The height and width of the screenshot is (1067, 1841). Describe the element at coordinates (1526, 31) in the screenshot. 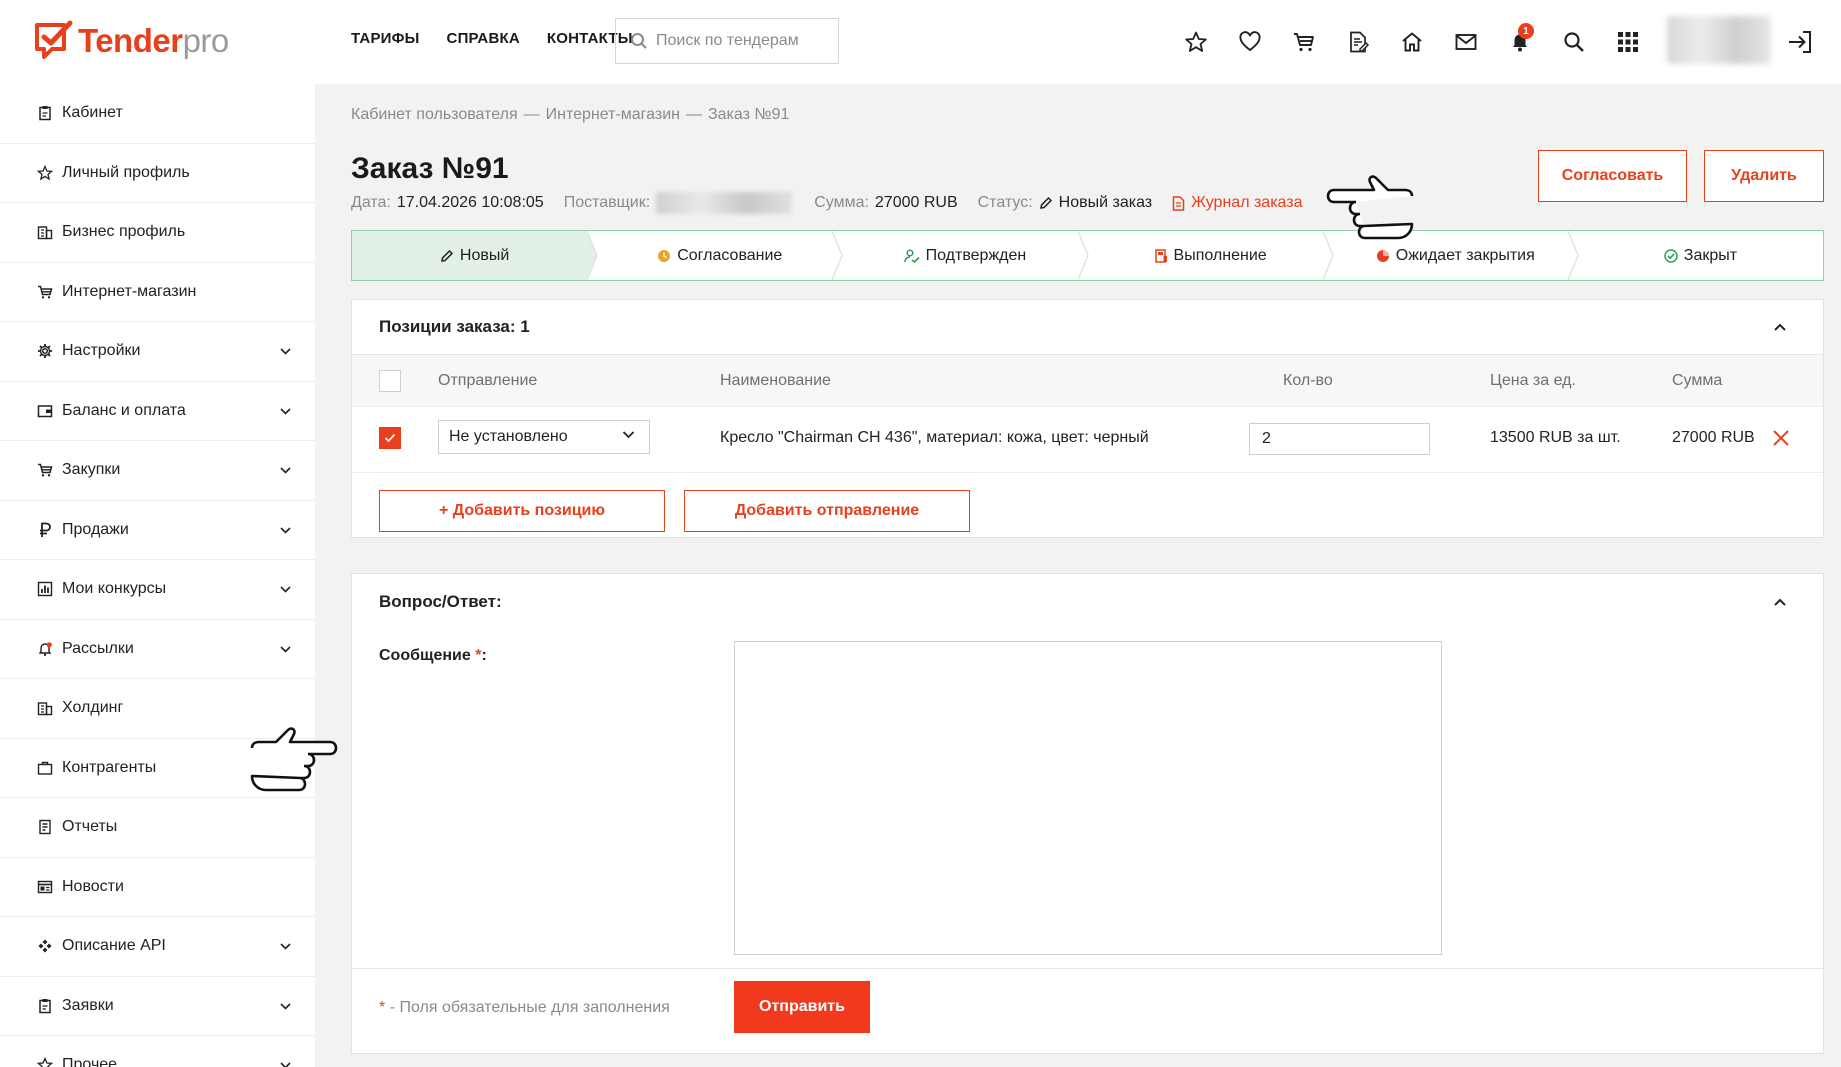

I see `notification-badge: 1` at that location.